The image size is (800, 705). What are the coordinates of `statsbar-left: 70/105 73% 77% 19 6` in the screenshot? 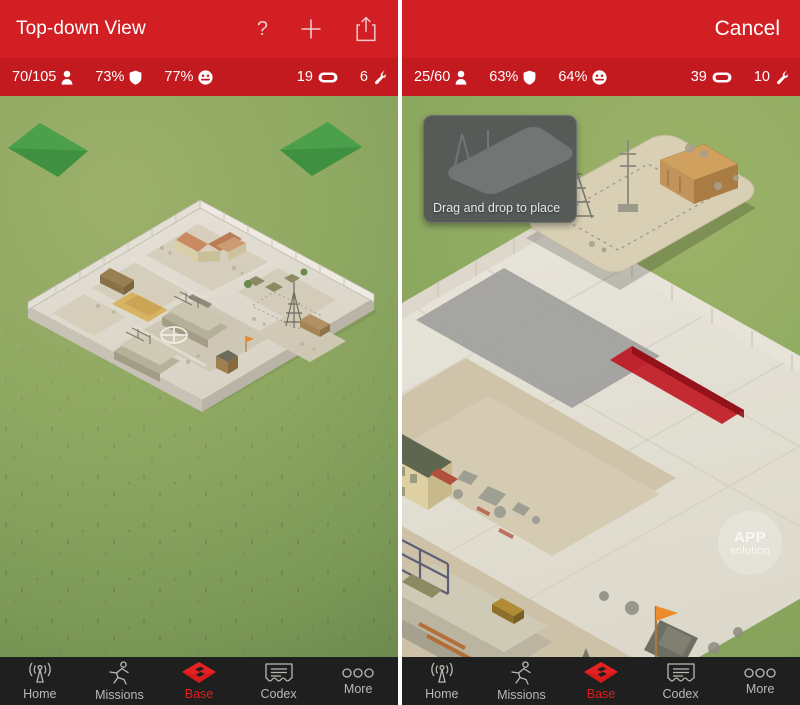 It's located at (199, 77).